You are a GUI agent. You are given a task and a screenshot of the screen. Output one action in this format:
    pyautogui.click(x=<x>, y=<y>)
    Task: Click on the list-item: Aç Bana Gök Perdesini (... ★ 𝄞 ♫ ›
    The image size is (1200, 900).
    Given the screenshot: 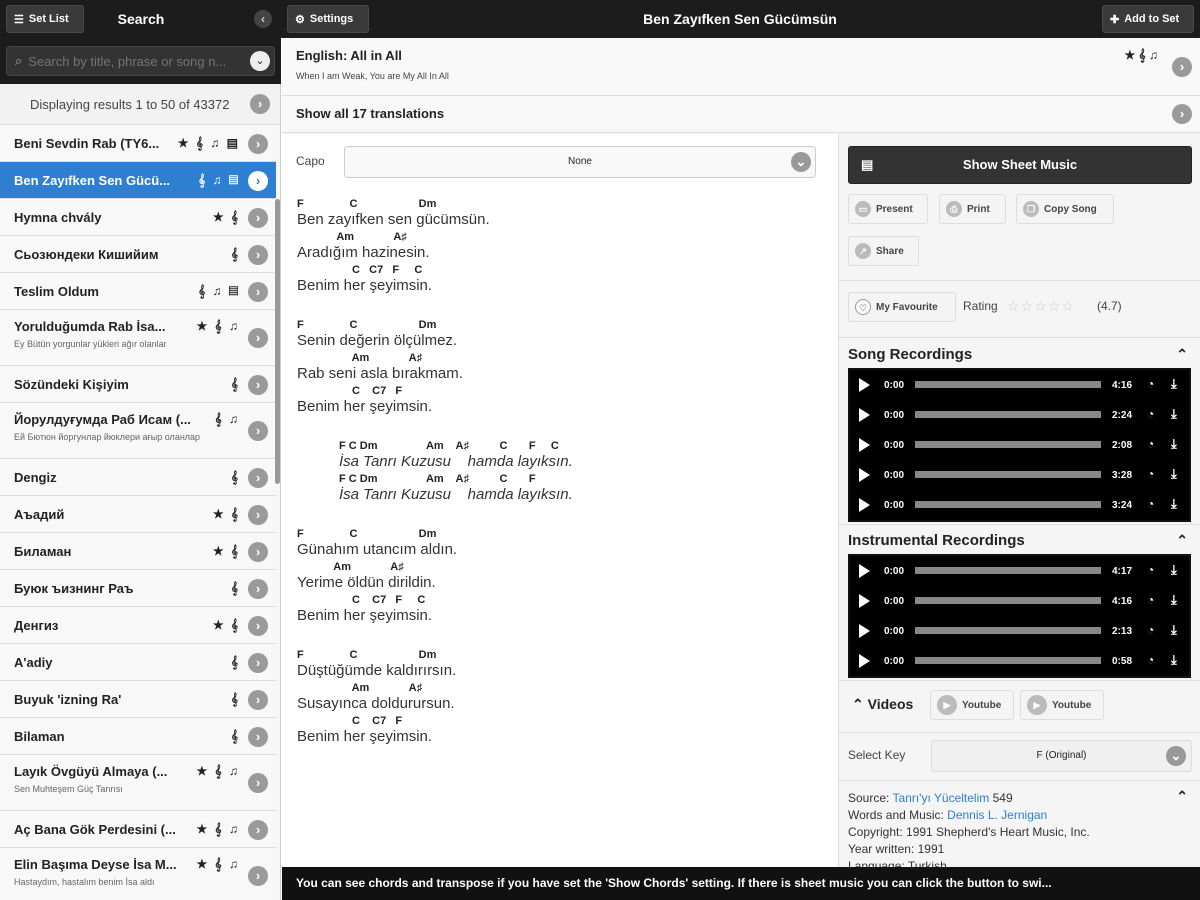 What is the action you would take?
    pyautogui.click(x=138, y=829)
    